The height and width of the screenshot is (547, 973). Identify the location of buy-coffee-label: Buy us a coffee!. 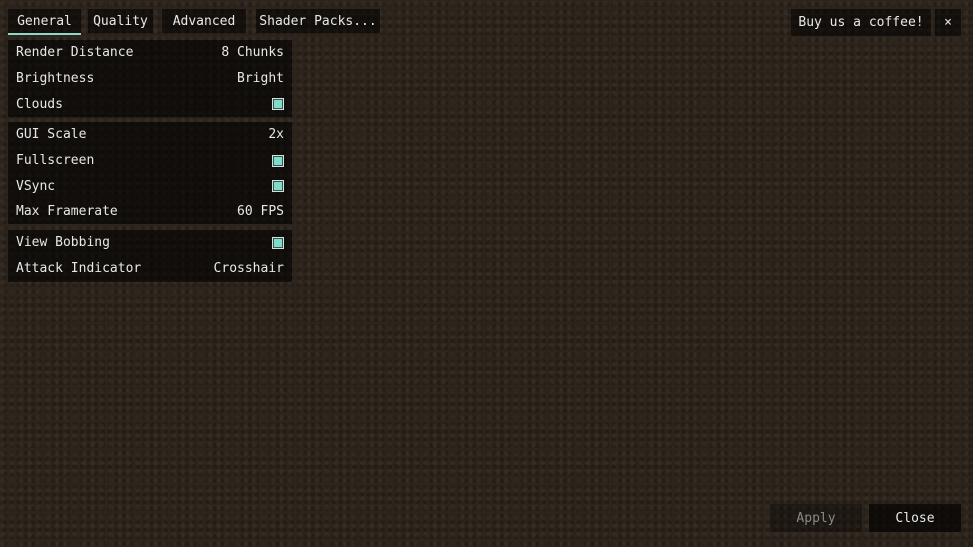
(861, 22).